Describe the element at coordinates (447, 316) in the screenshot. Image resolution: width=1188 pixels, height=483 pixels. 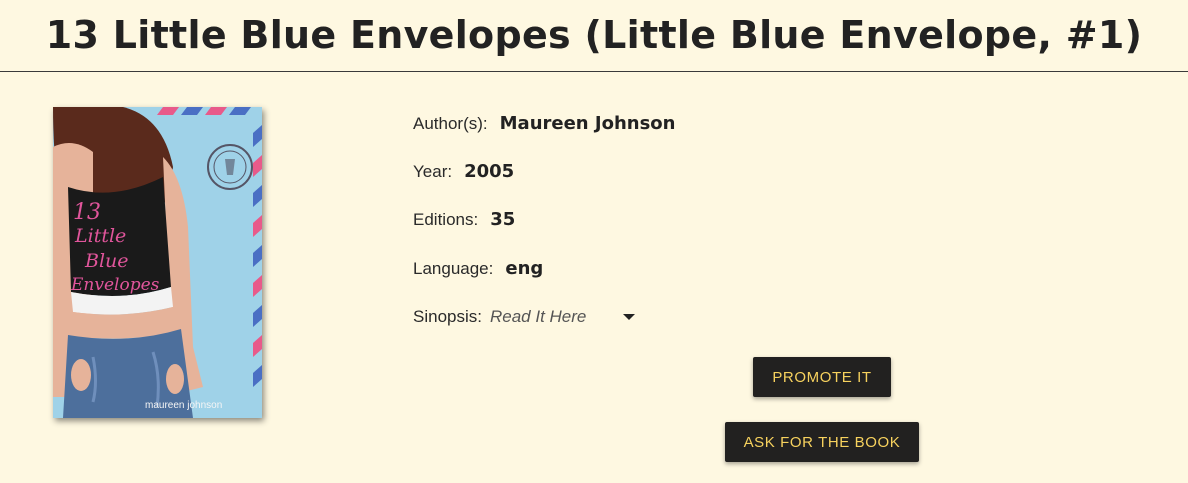
I see `synopsis-label: Sinopsis:` at that location.